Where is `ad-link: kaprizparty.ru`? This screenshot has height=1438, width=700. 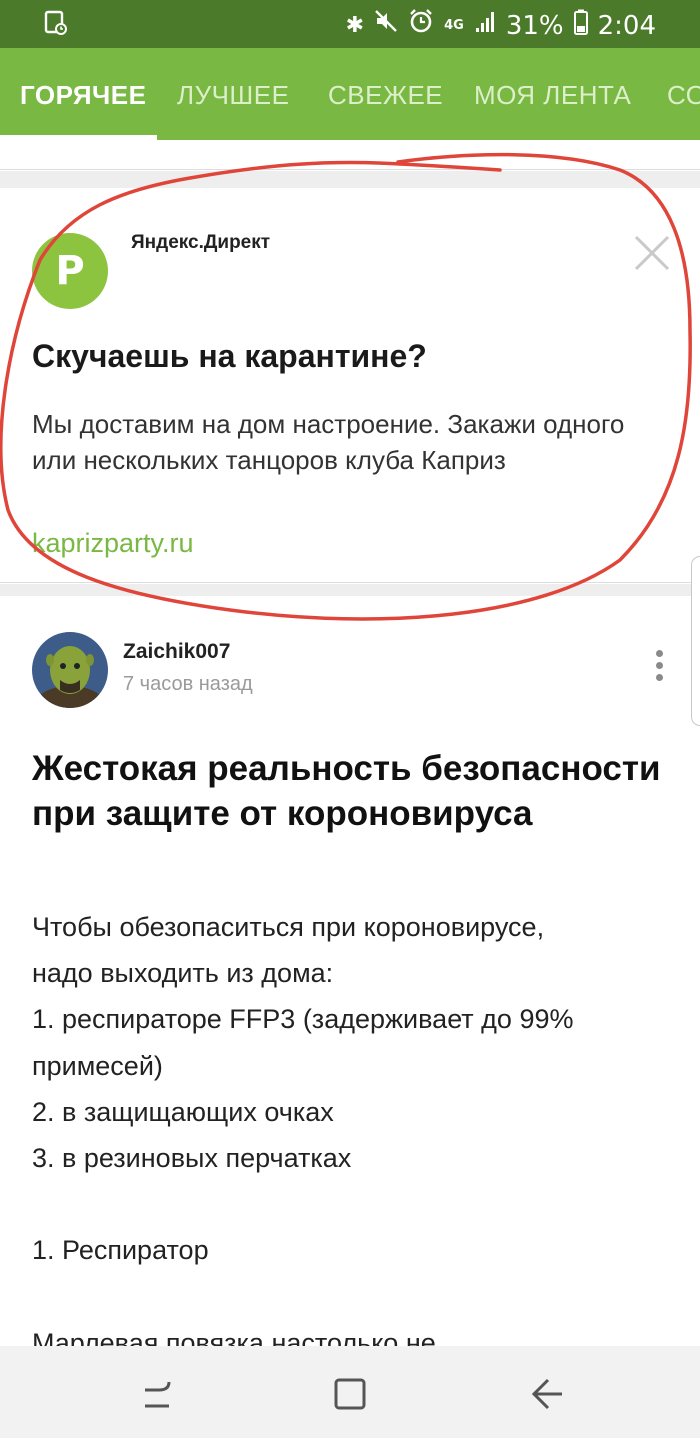 ad-link: kaprizparty.ru is located at coordinates (113, 543).